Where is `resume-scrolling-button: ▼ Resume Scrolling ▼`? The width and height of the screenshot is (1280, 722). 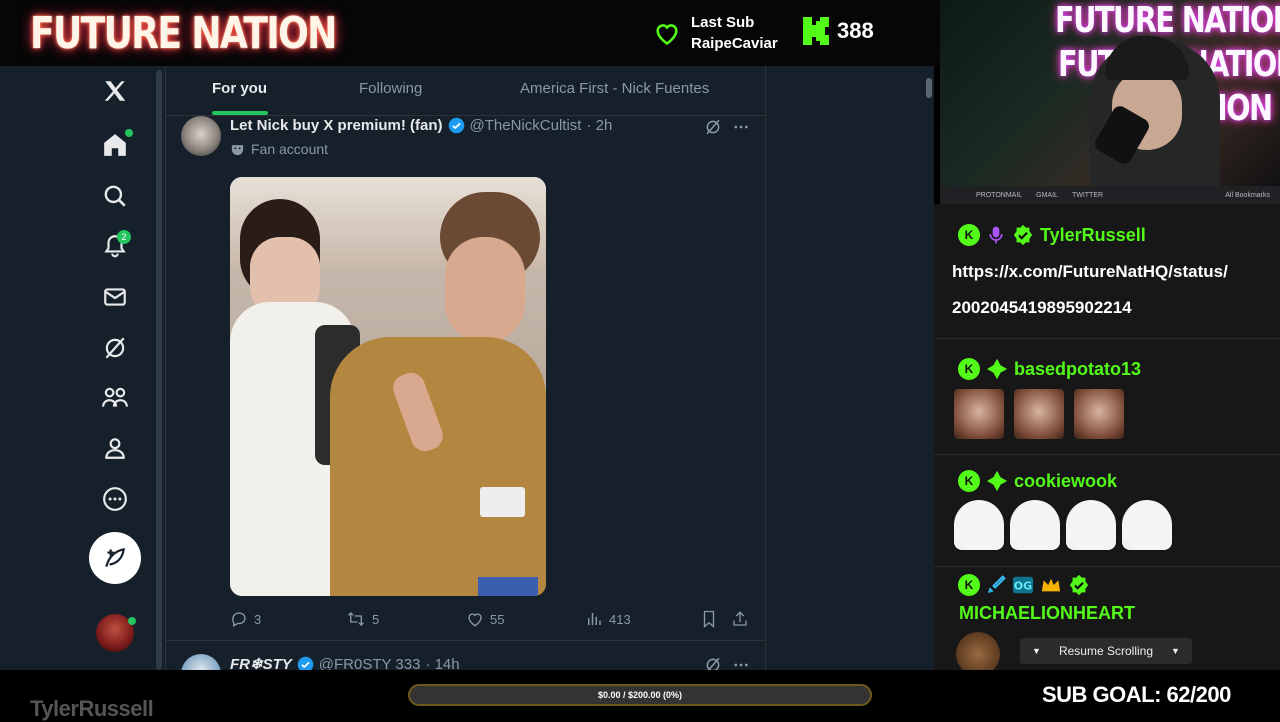
resume-scrolling-button: ▼ Resume Scrolling ▼ is located at coordinates (1106, 651).